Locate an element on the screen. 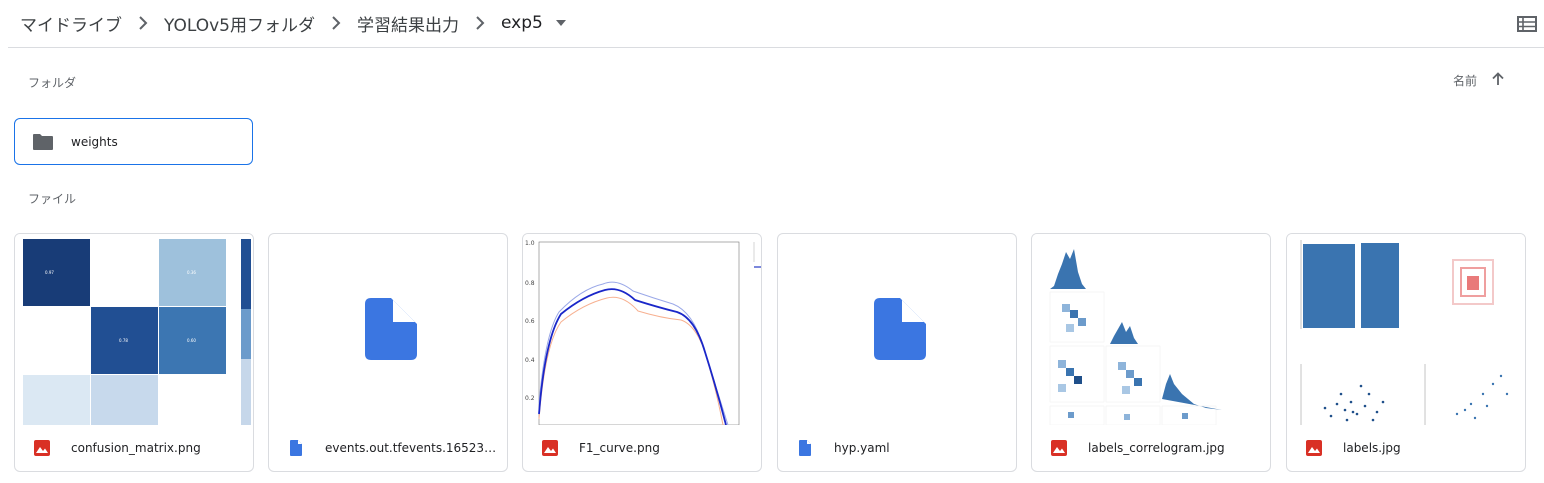 The width and height of the screenshot is (1544, 483). file-thumbnail: 0.97 0.36 0.78 0.60 is located at coordinates (134, 329).